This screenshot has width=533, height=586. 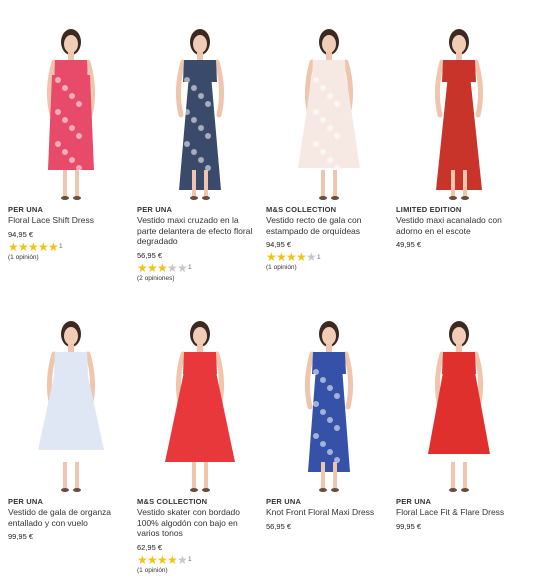 I want to click on product-price: 62,95 €, so click(x=150, y=547).